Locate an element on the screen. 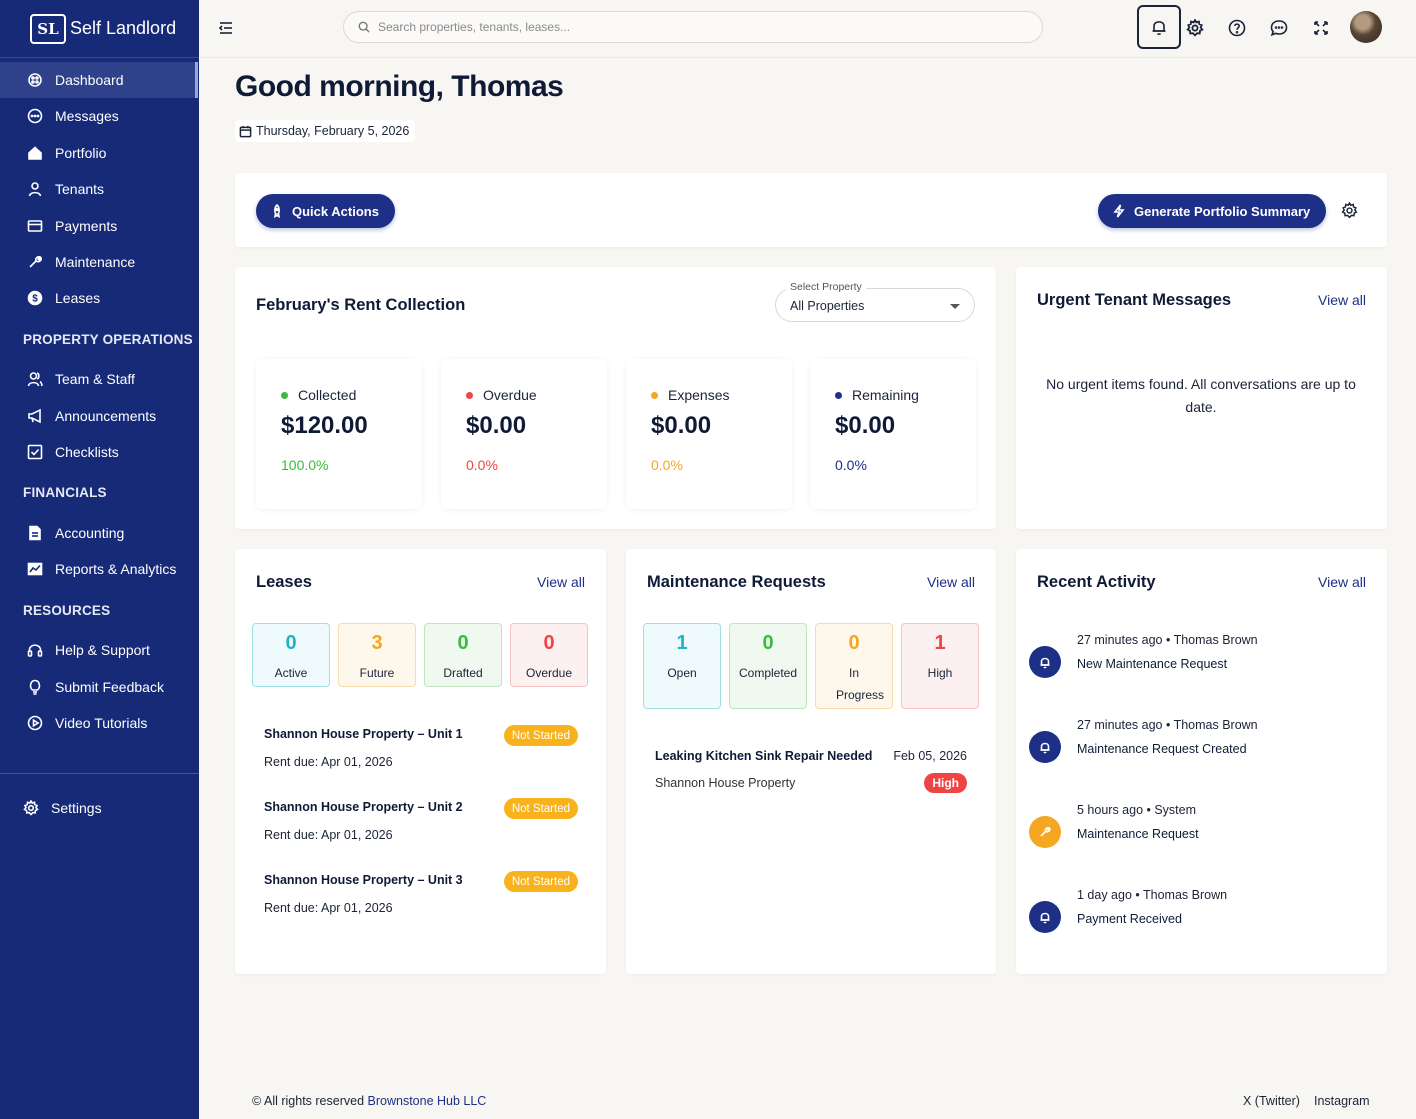  maintenance-title: Maintenance Requests is located at coordinates (736, 582).